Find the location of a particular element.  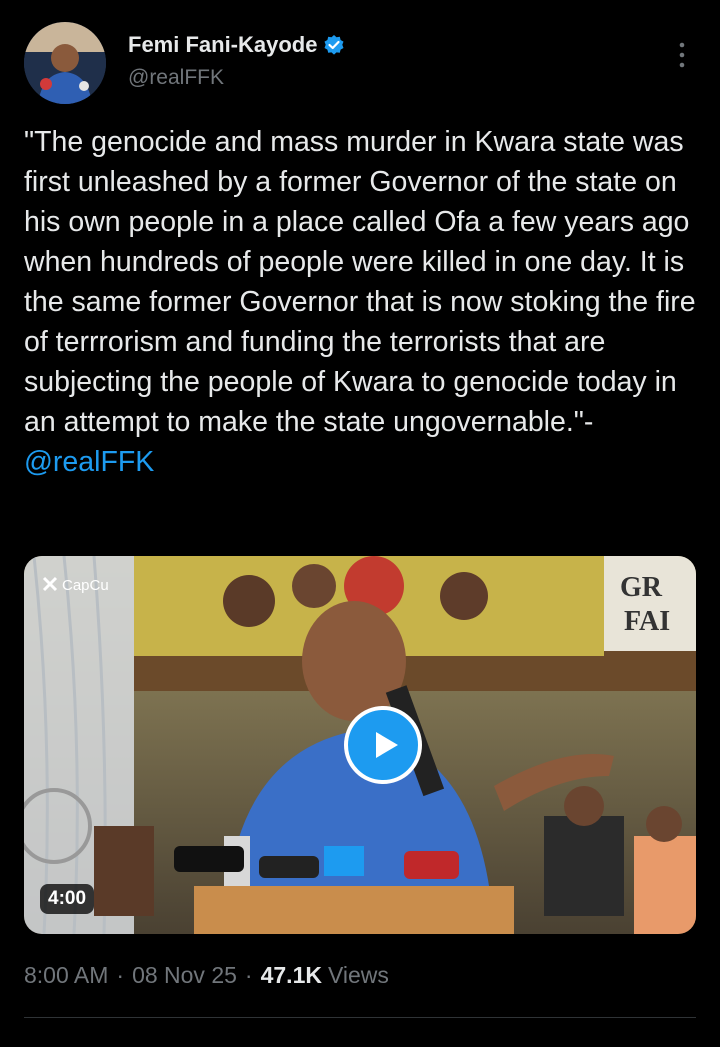

svg-text: CapCu is located at coordinates (85, 585).